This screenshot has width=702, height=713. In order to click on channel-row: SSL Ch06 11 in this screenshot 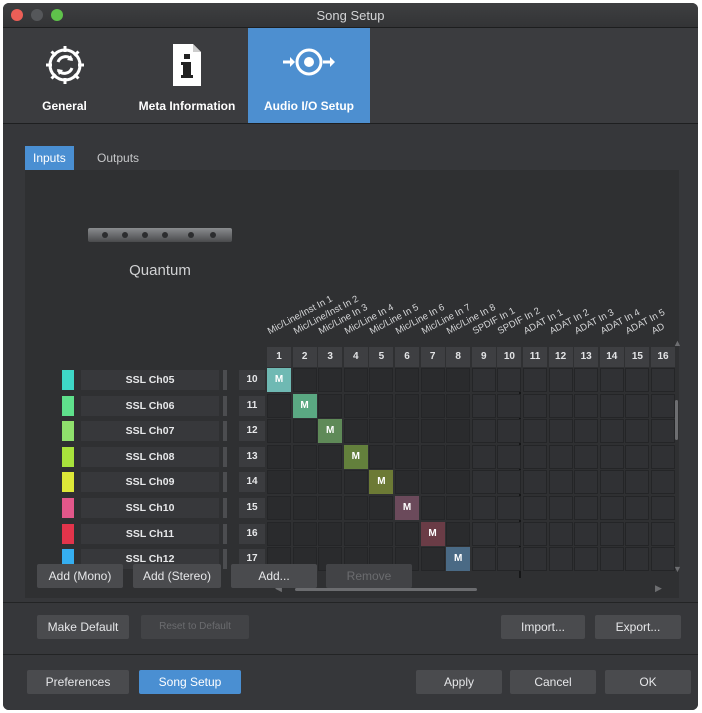, I will do `click(146, 406)`.